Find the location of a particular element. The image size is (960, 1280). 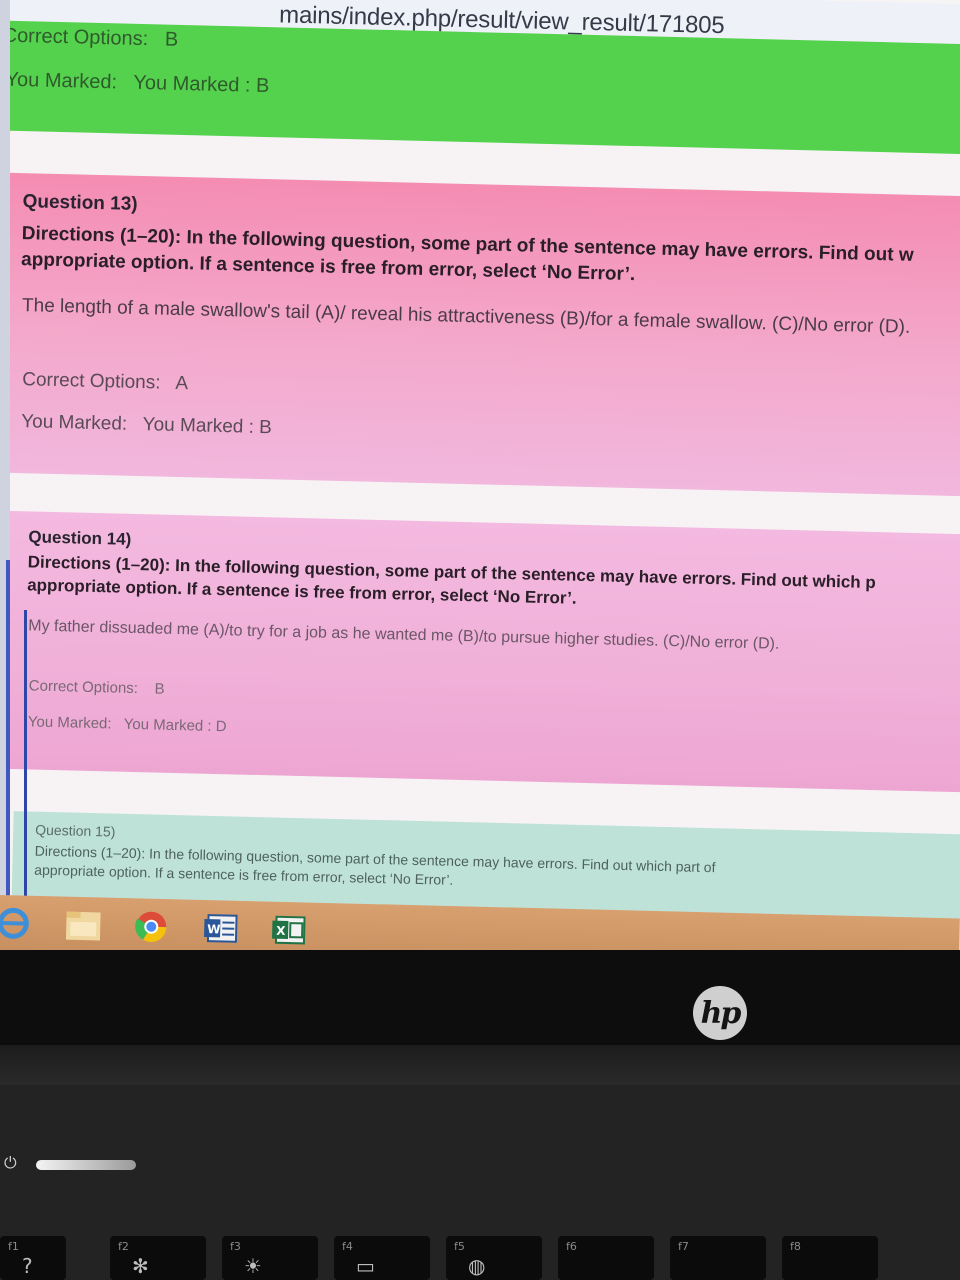

you-marked-value: You Marked : D is located at coordinates (175, 725).